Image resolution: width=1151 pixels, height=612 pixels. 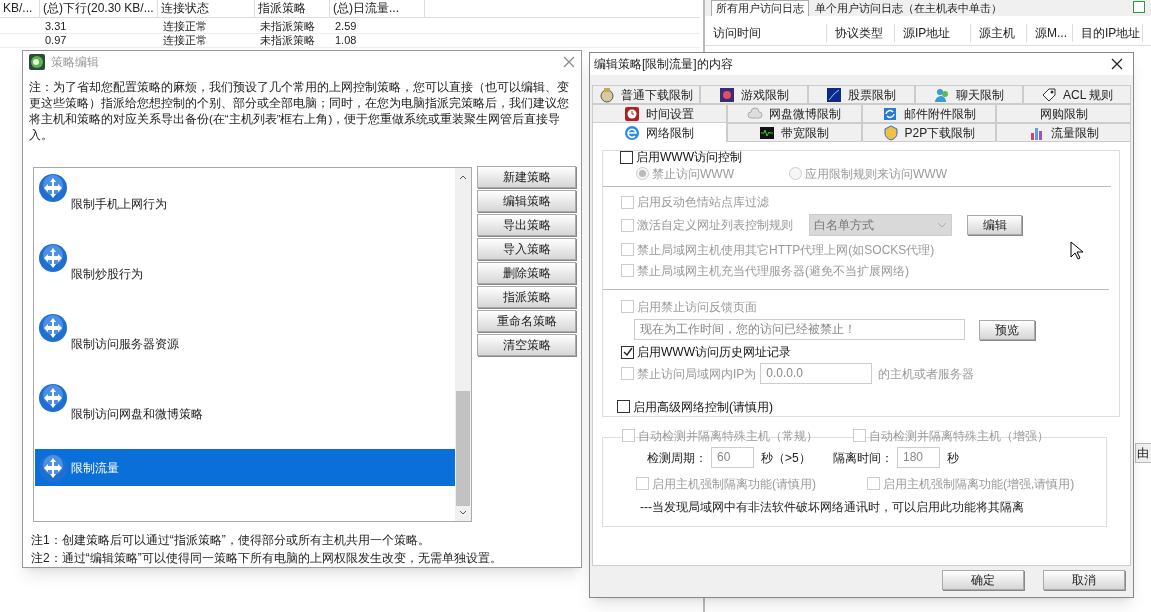 What do you see at coordinates (942, 94) in the screenshot?
I see `people-icon` at bounding box center [942, 94].